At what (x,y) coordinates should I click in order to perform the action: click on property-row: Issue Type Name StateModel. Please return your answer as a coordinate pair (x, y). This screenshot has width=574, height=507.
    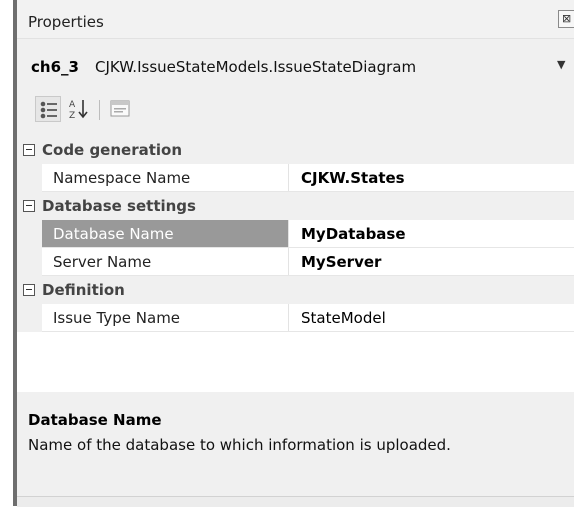
    Looking at the image, I should click on (295, 318).